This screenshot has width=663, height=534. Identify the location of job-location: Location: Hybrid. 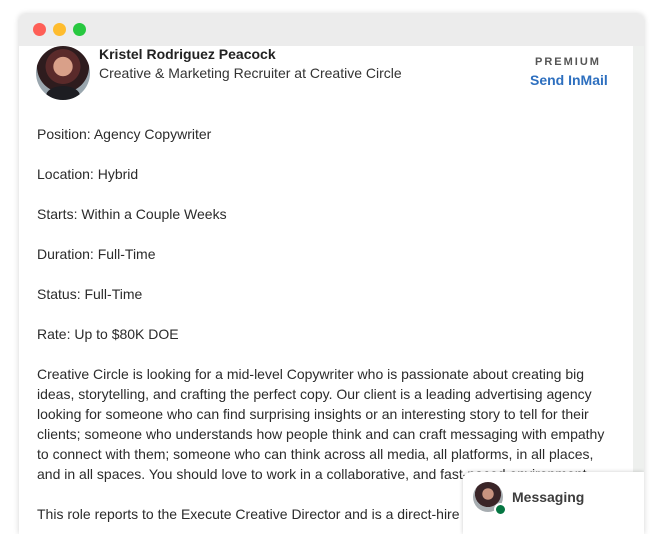
(88, 174).